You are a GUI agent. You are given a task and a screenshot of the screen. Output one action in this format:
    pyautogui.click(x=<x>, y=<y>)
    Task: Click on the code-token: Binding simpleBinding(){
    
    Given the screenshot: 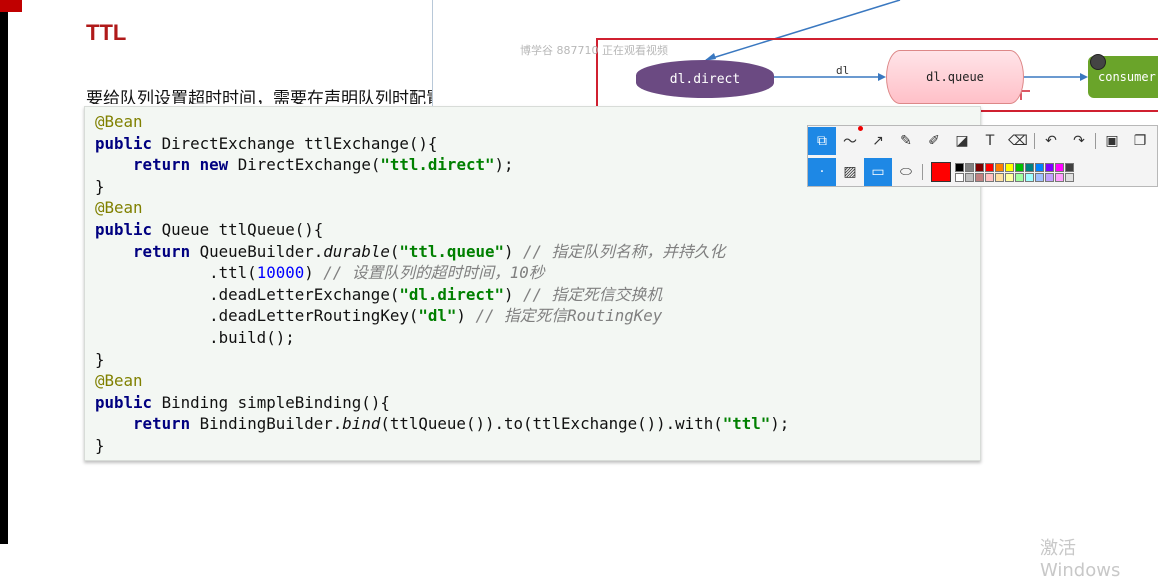 What is the action you would take?
    pyautogui.click(x=271, y=402)
    